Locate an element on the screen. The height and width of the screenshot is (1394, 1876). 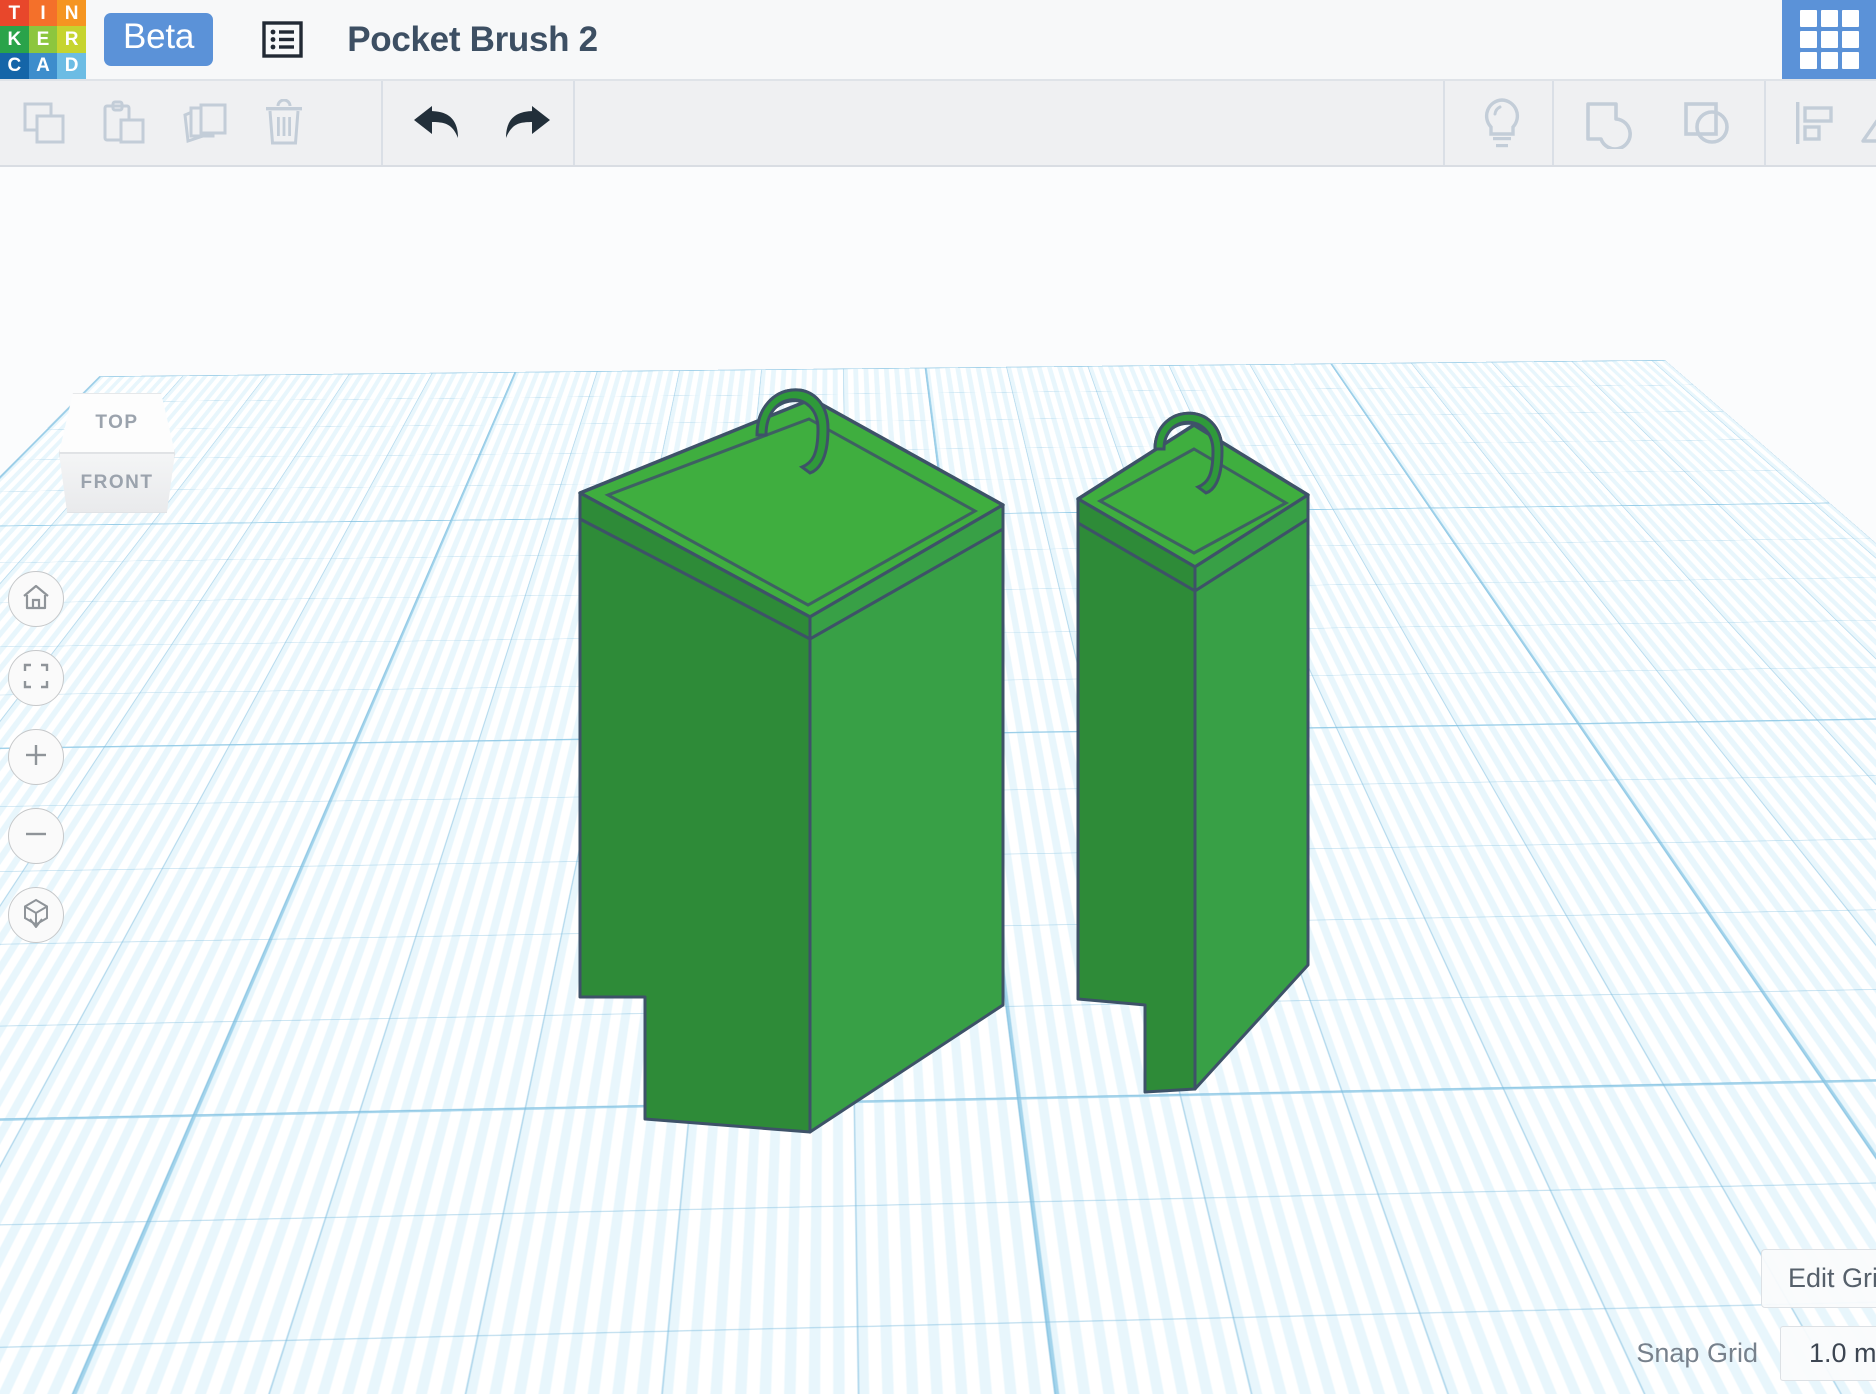
logo-letter-k: K is located at coordinates (14, 39).